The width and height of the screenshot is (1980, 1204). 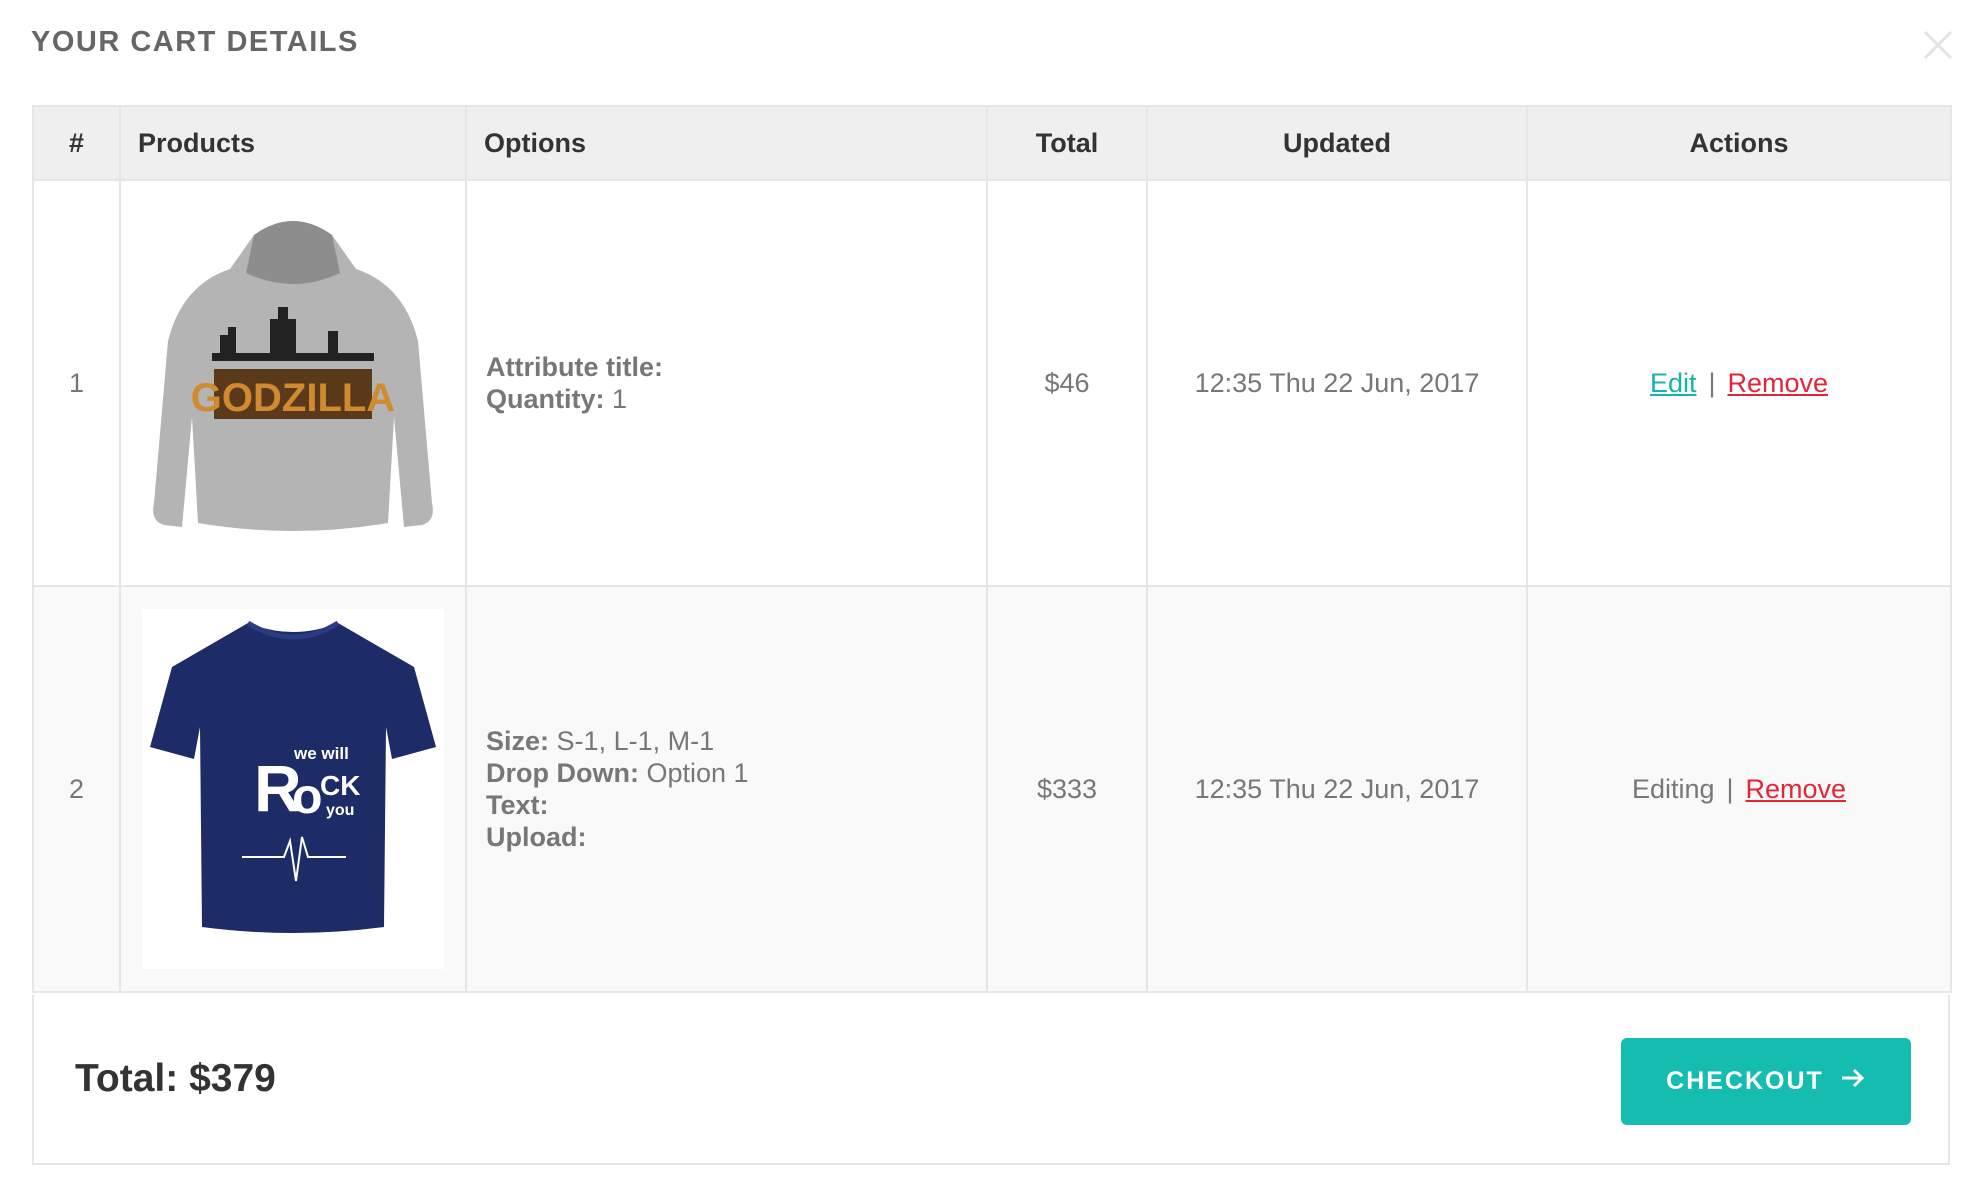 What do you see at coordinates (991, 1080) in the screenshot?
I see `cart-footer: Total: $379 CHECKOUT` at bounding box center [991, 1080].